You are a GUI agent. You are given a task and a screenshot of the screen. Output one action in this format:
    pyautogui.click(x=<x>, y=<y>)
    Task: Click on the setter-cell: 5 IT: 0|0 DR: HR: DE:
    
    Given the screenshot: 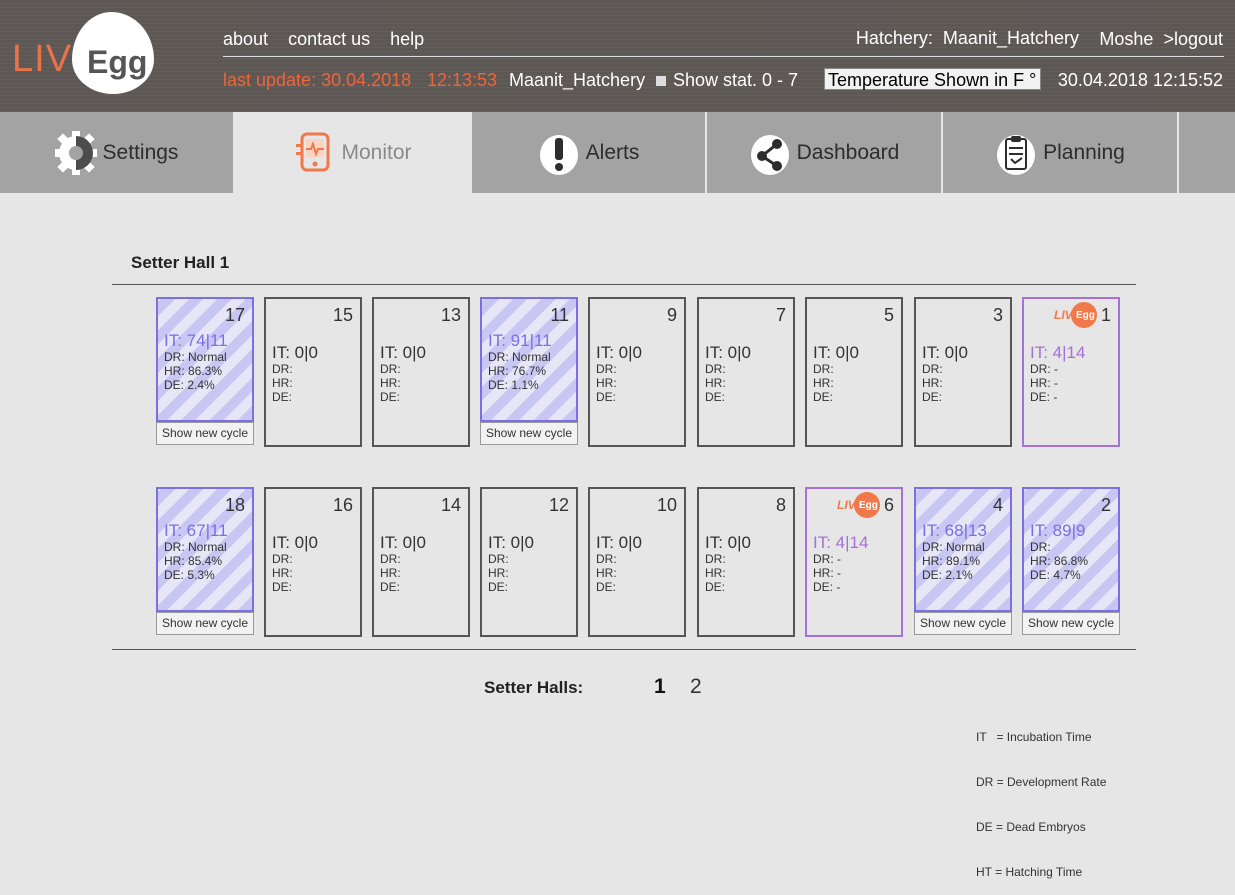 What is the action you would take?
    pyautogui.click(x=854, y=372)
    